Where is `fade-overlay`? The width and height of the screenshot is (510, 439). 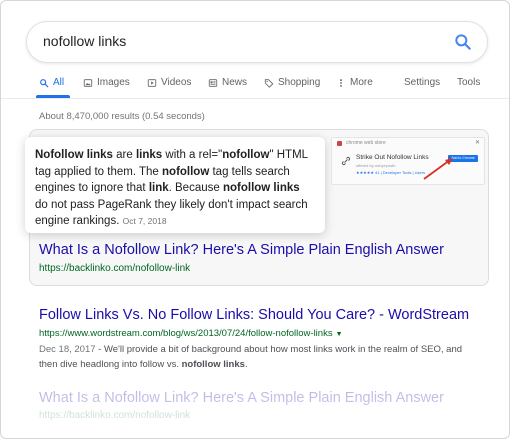 fade-overlay is located at coordinates (255, 408).